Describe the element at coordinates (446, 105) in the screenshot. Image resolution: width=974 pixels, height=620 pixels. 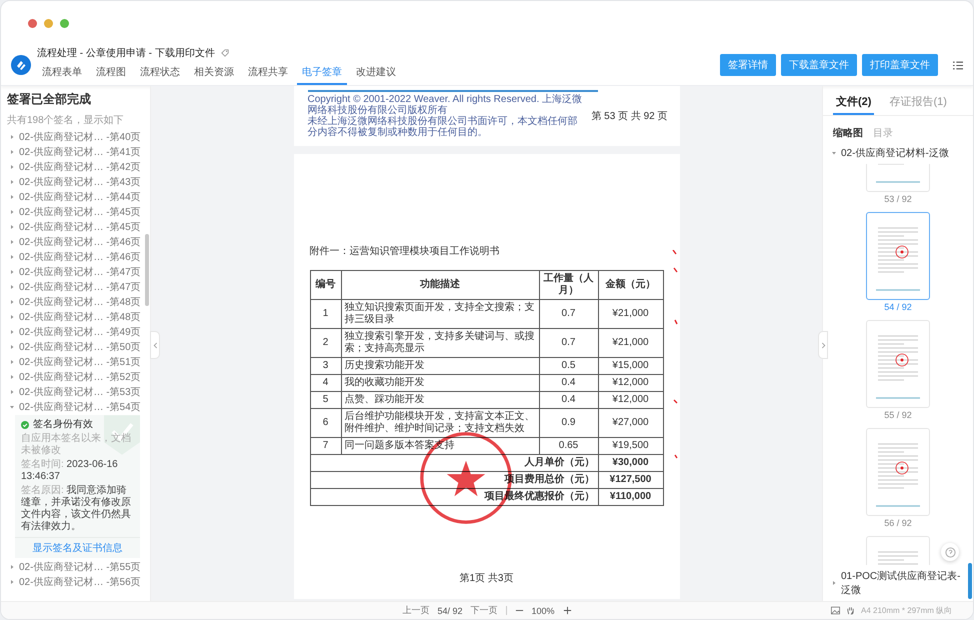
I see `copyright-text: Copyright © 2001-2022 Weaver. All rights Reserved. 上海泛微网络科技股份有限公司版权所有` at that location.